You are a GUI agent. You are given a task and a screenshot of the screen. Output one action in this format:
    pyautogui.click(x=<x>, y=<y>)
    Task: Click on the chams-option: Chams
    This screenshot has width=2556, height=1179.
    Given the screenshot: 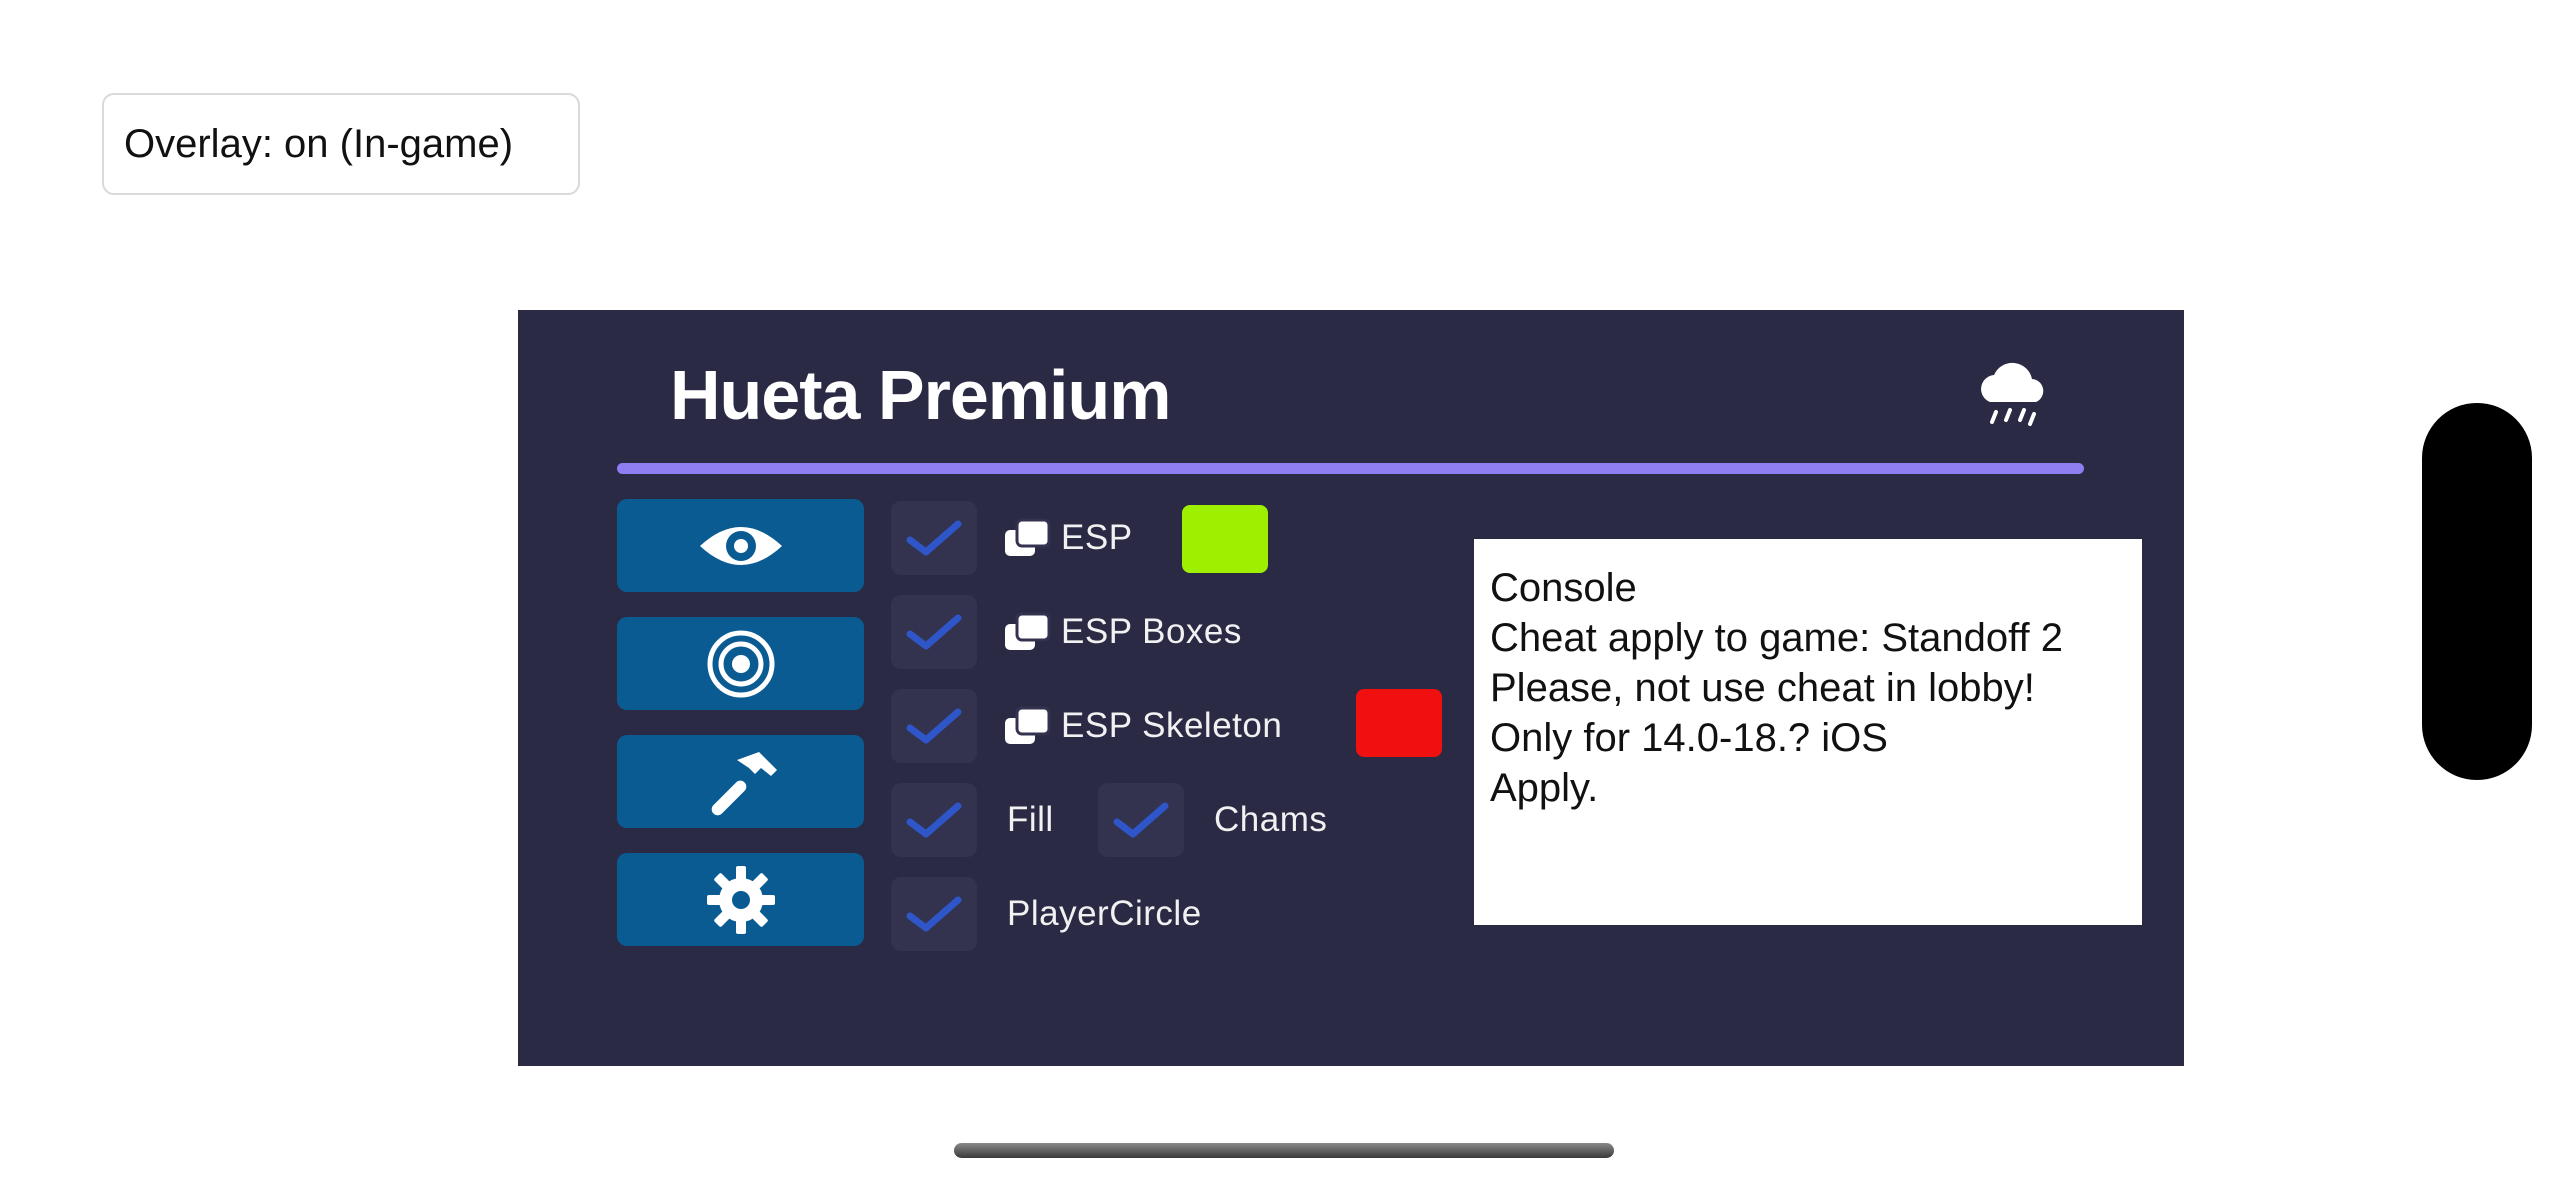 What is the action you would take?
    pyautogui.click(x=1212, y=820)
    